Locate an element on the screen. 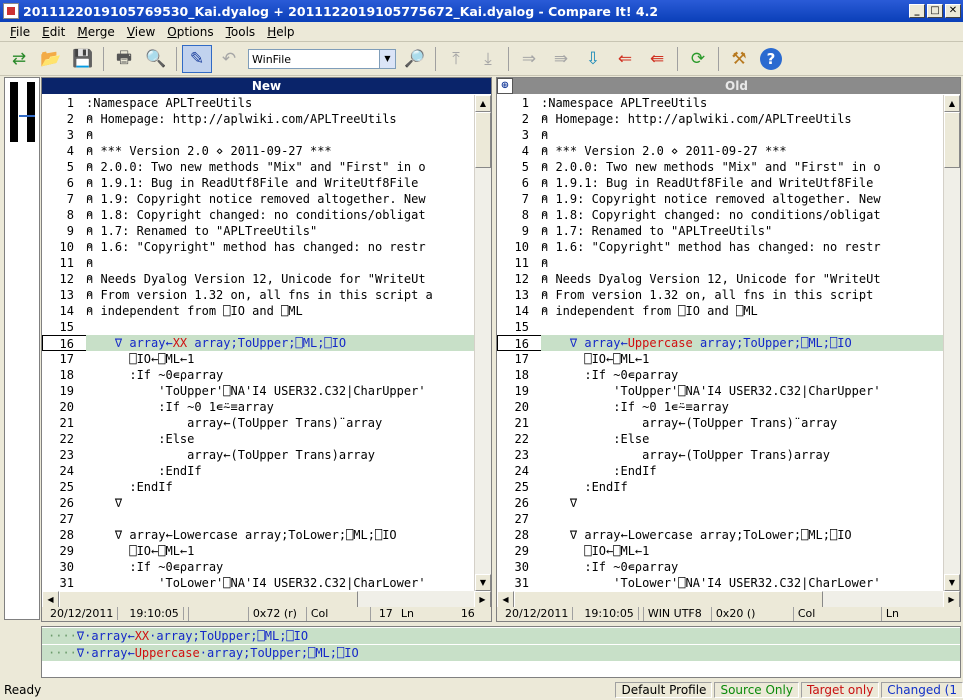 The width and height of the screenshot is (963, 700). menu-tools: Tools is located at coordinates (241, 32).